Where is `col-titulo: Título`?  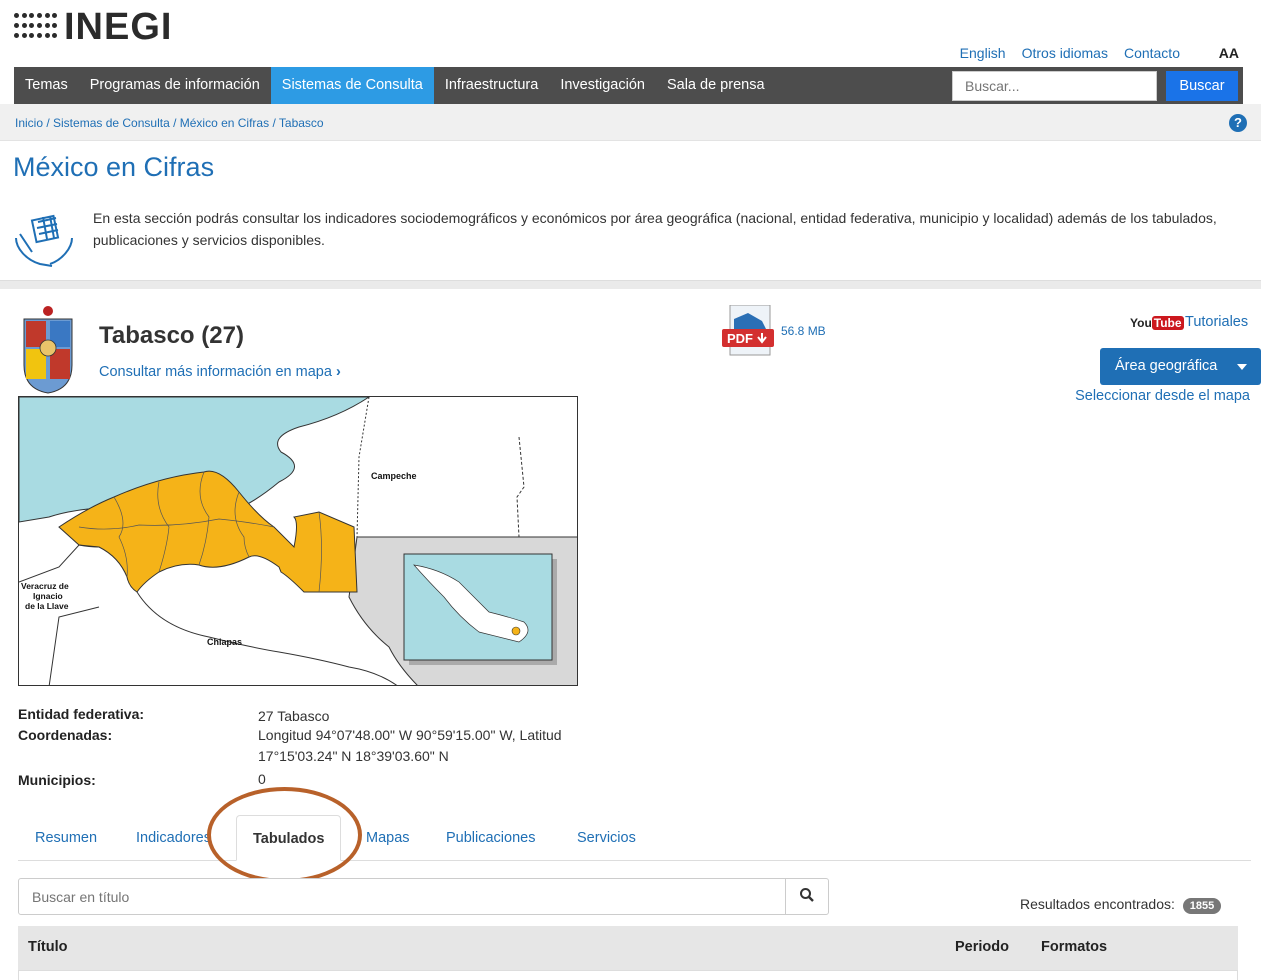
col-titulo: Título is located at coordinates (47, 947).